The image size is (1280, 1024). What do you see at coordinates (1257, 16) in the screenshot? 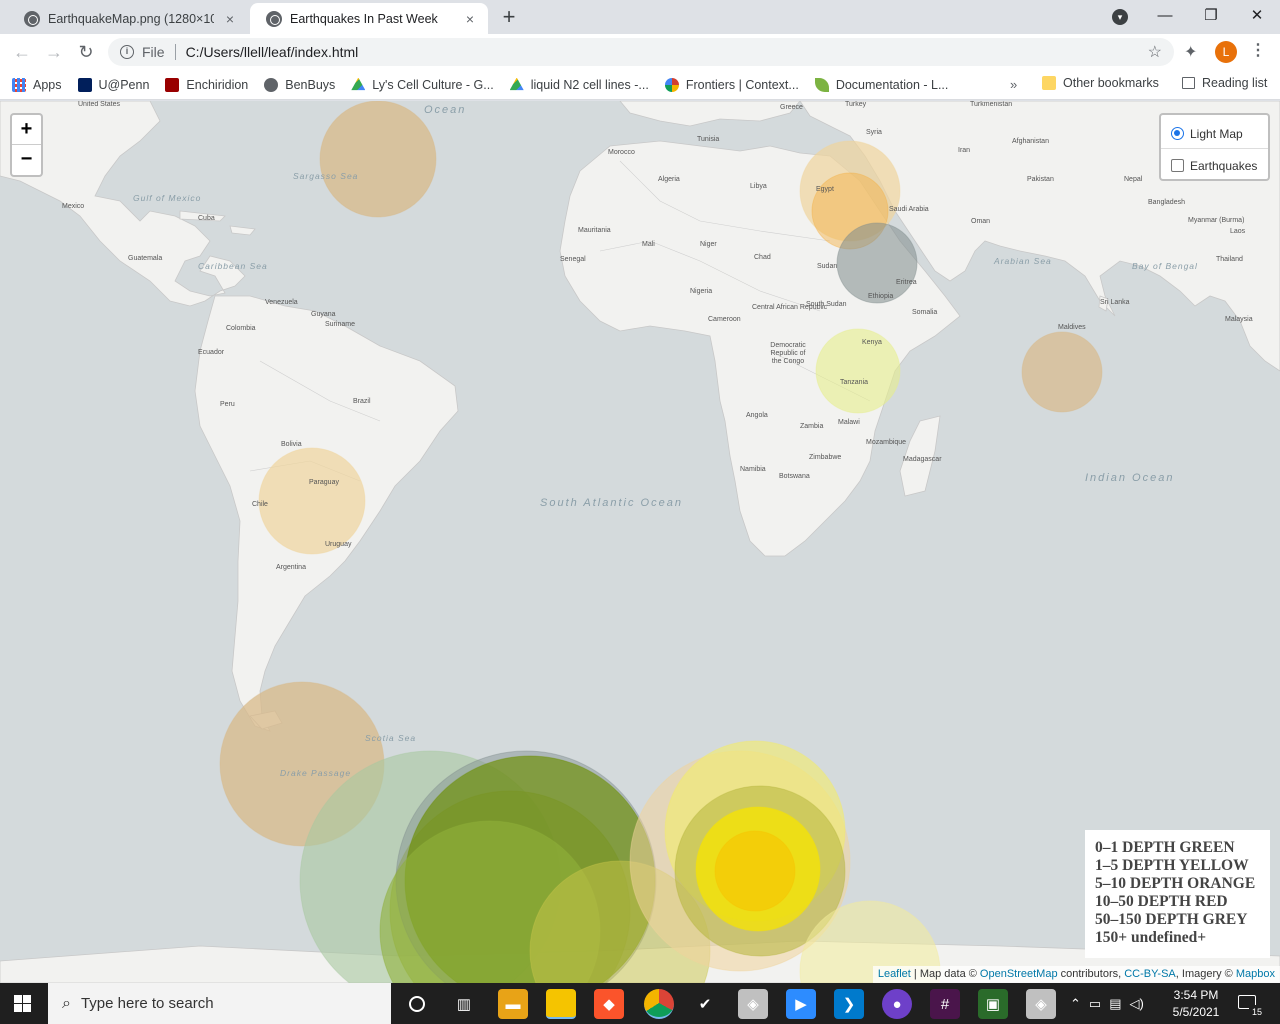
I see `window-close-button: ✕` at bounding box center [1257, 16].